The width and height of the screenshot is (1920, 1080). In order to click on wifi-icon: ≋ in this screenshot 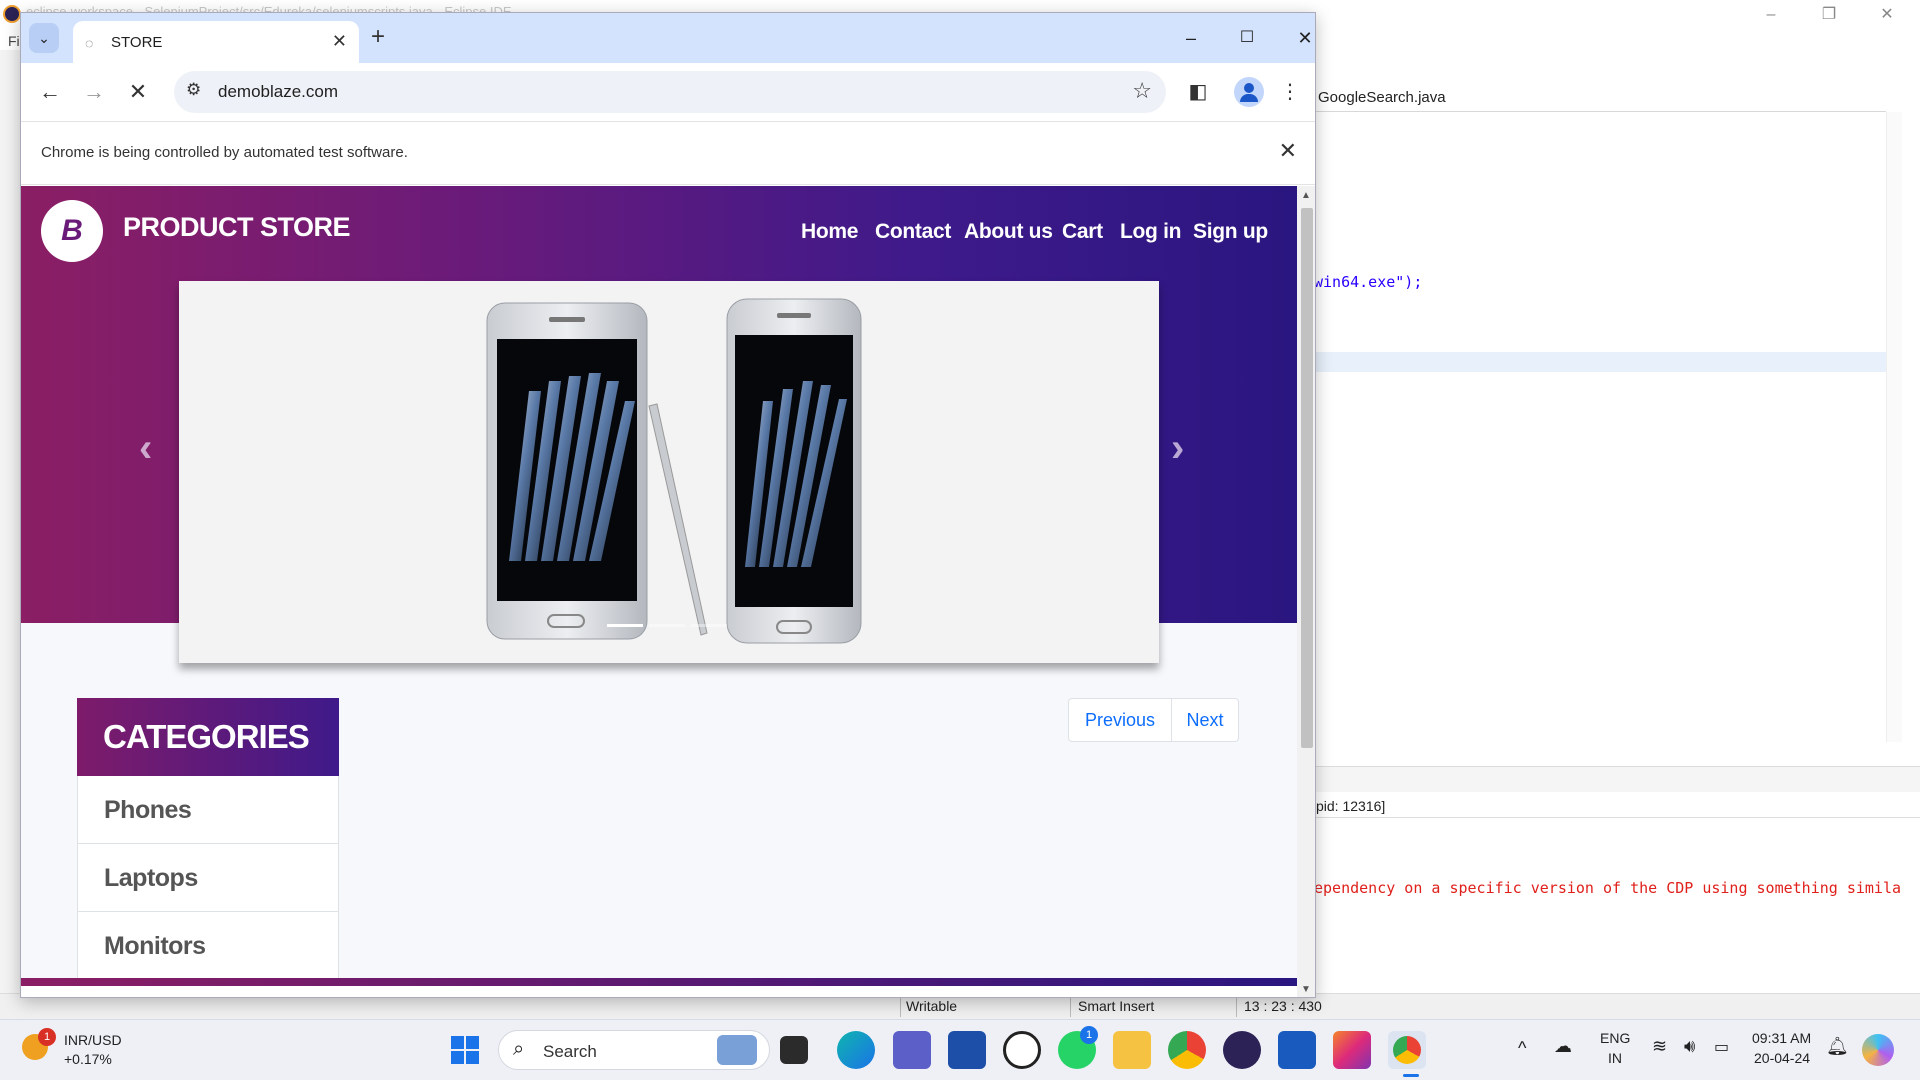, I will do `click(1659, 1046)`.